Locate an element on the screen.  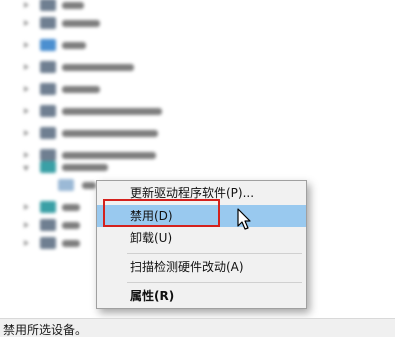
mouse-pointer-icon is located at coordinates (244, 219).